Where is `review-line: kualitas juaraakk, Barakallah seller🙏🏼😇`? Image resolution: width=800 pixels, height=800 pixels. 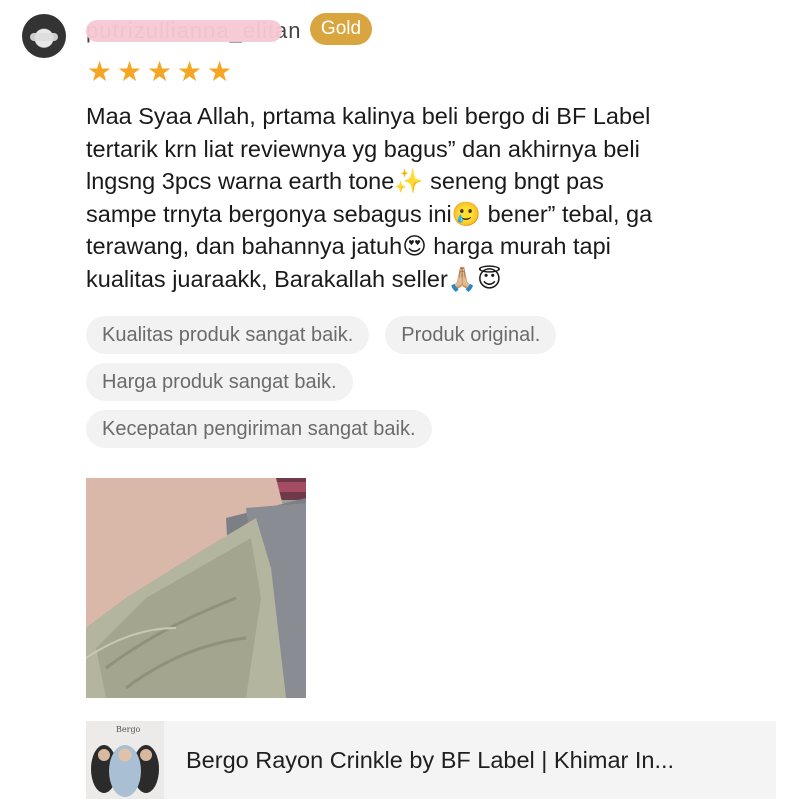 review-line: kualitas juaraakk, Barakallah seller🙏🏼😇 is located at coordinates (294, 278).